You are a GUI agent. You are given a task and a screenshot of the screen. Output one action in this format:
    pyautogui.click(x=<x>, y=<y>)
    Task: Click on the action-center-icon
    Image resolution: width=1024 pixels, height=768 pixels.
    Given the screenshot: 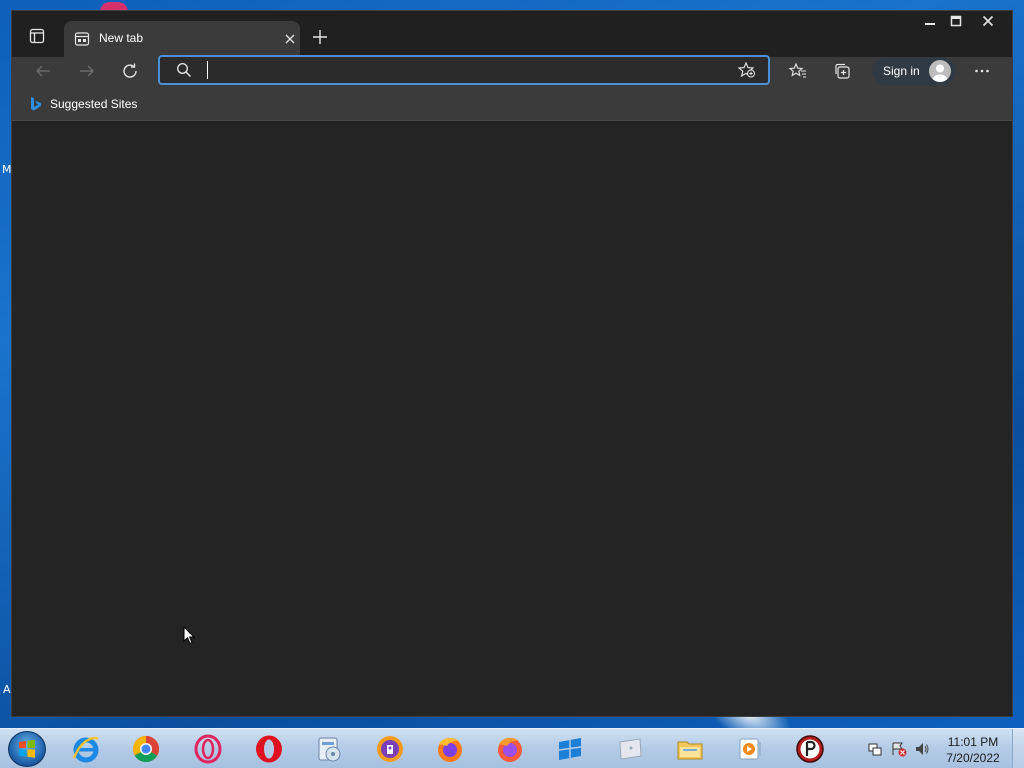 What is the action you would take?
    pyautogui.click(x=899, y=749)
    